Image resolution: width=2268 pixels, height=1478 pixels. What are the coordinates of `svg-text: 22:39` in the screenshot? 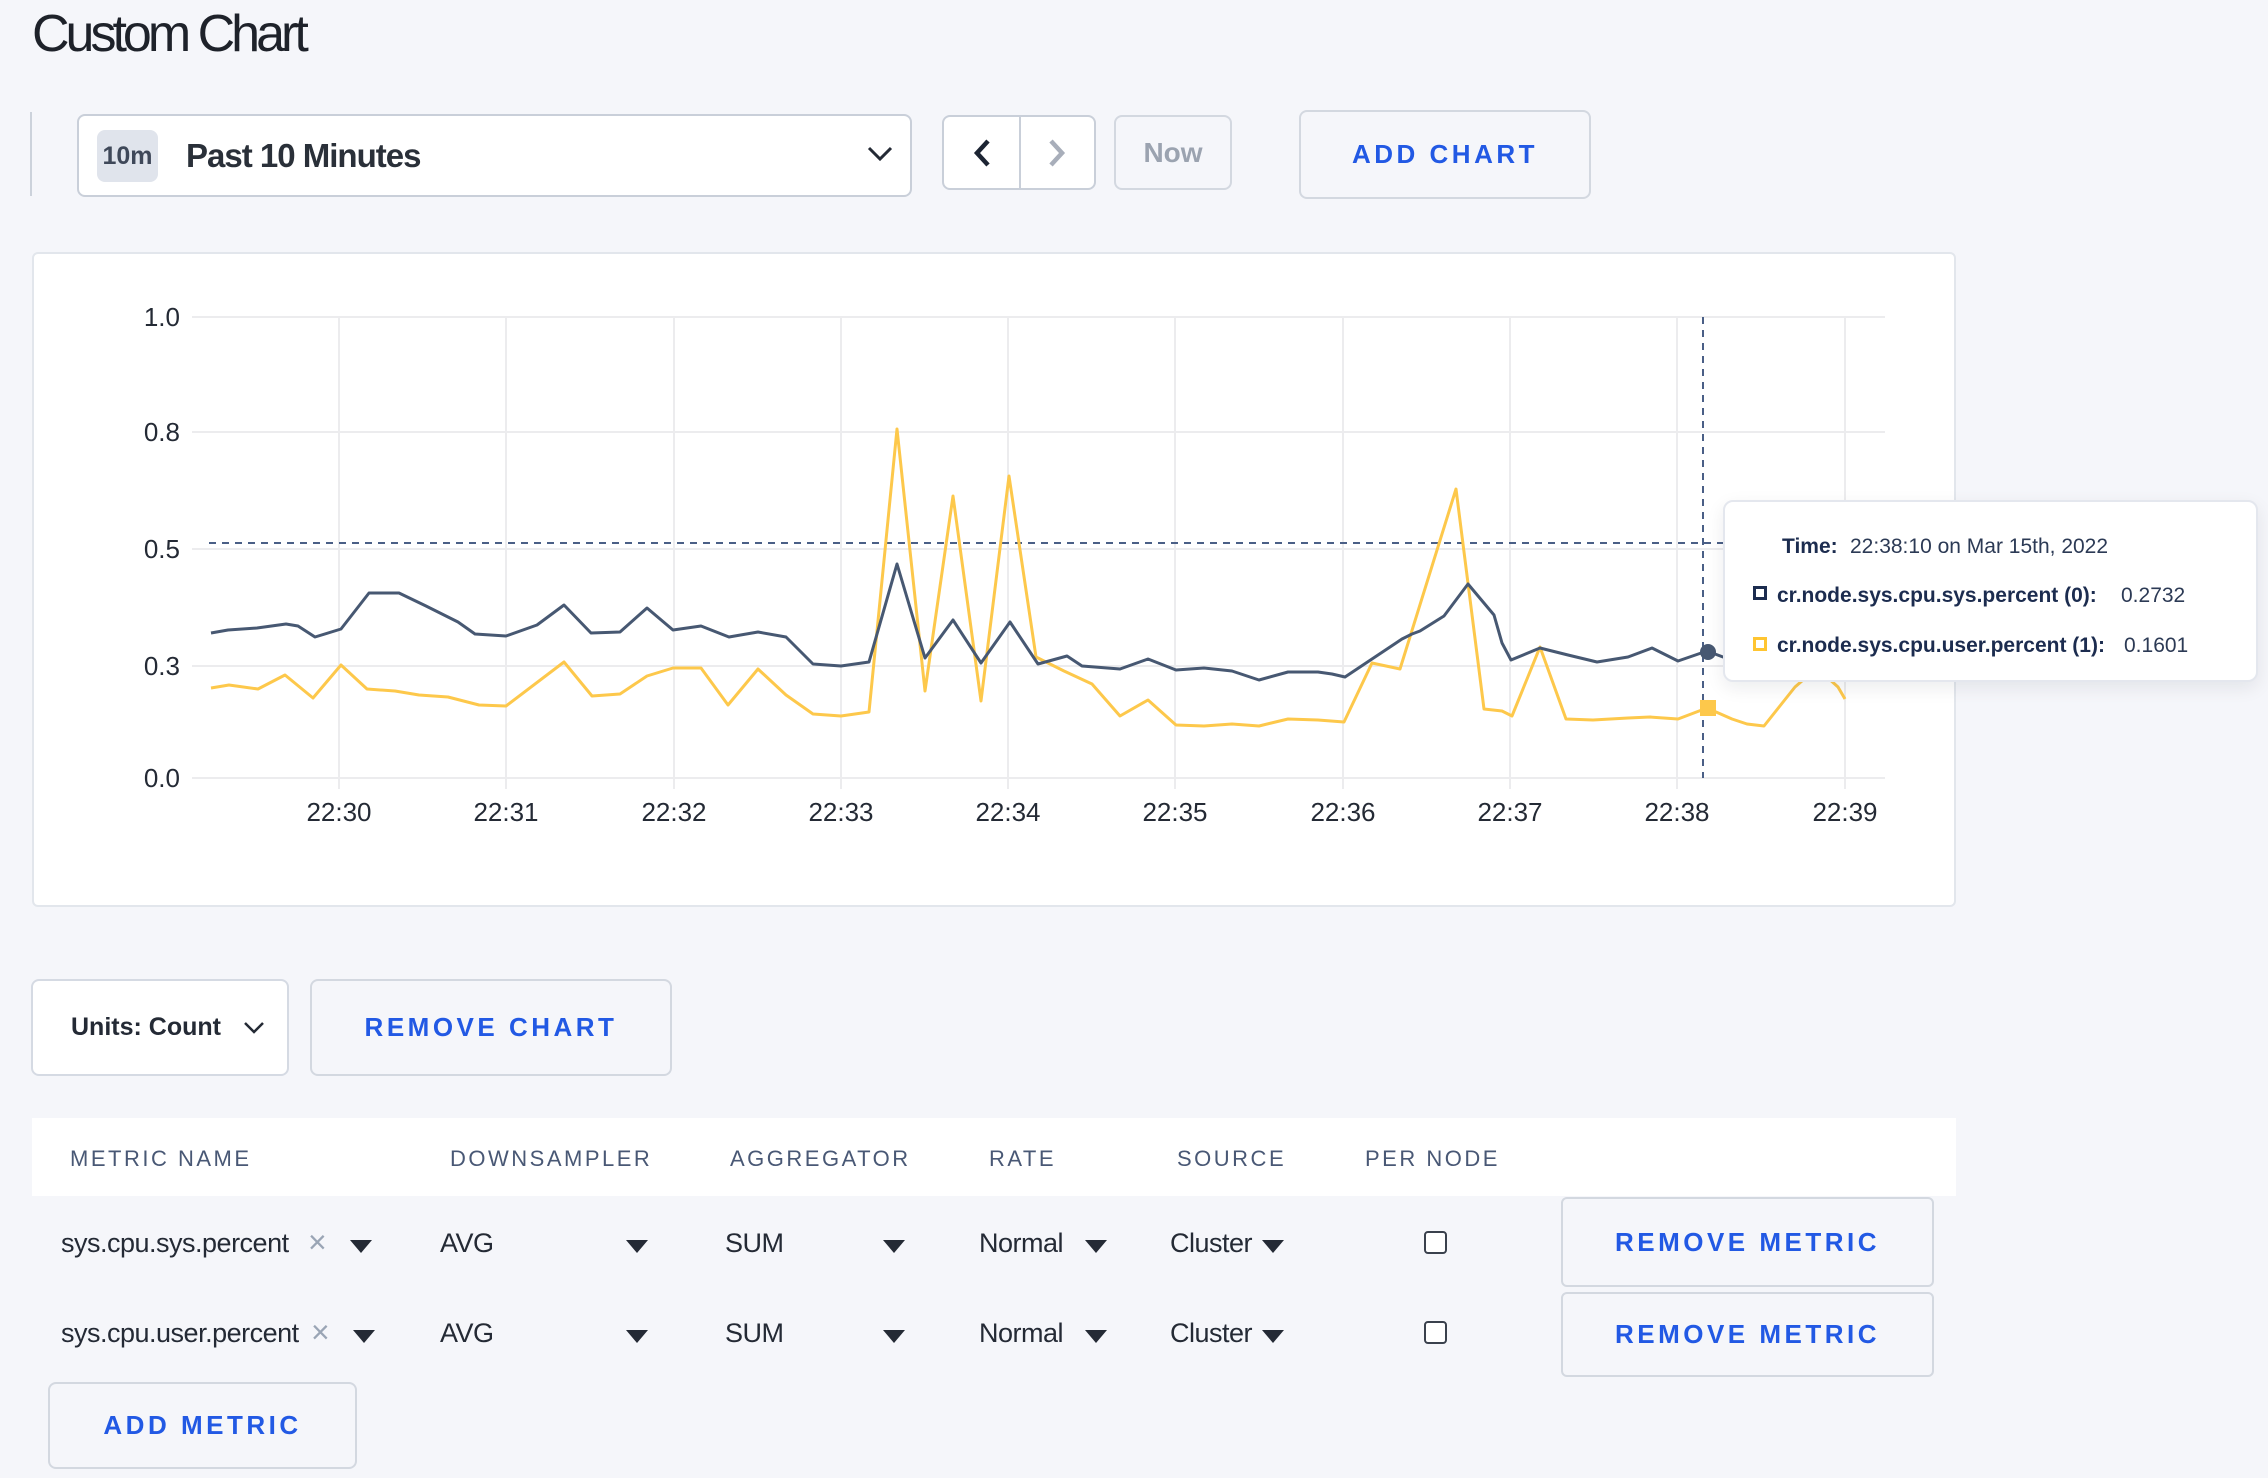 It's located at (1844, 812).